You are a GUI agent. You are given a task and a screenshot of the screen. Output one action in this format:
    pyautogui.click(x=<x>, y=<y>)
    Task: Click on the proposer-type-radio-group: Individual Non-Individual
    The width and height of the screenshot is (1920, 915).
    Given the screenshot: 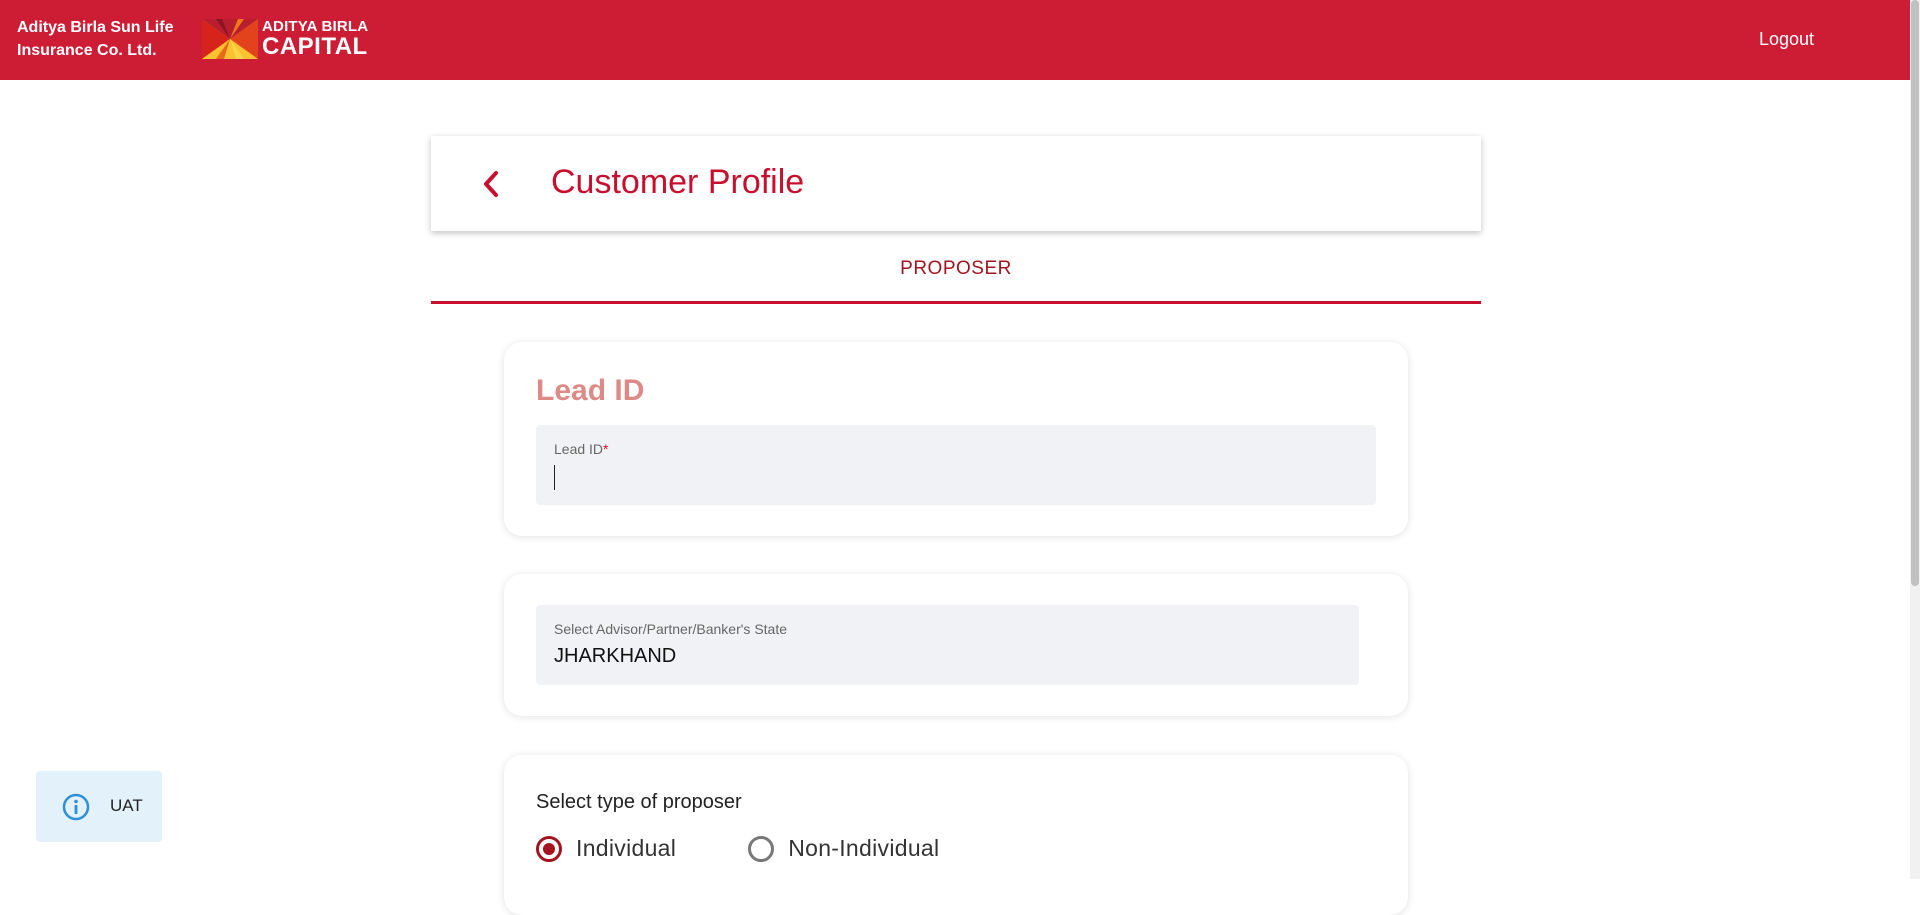 What is the action you would take?
    pyautogui.click(x=773, y=848)
    